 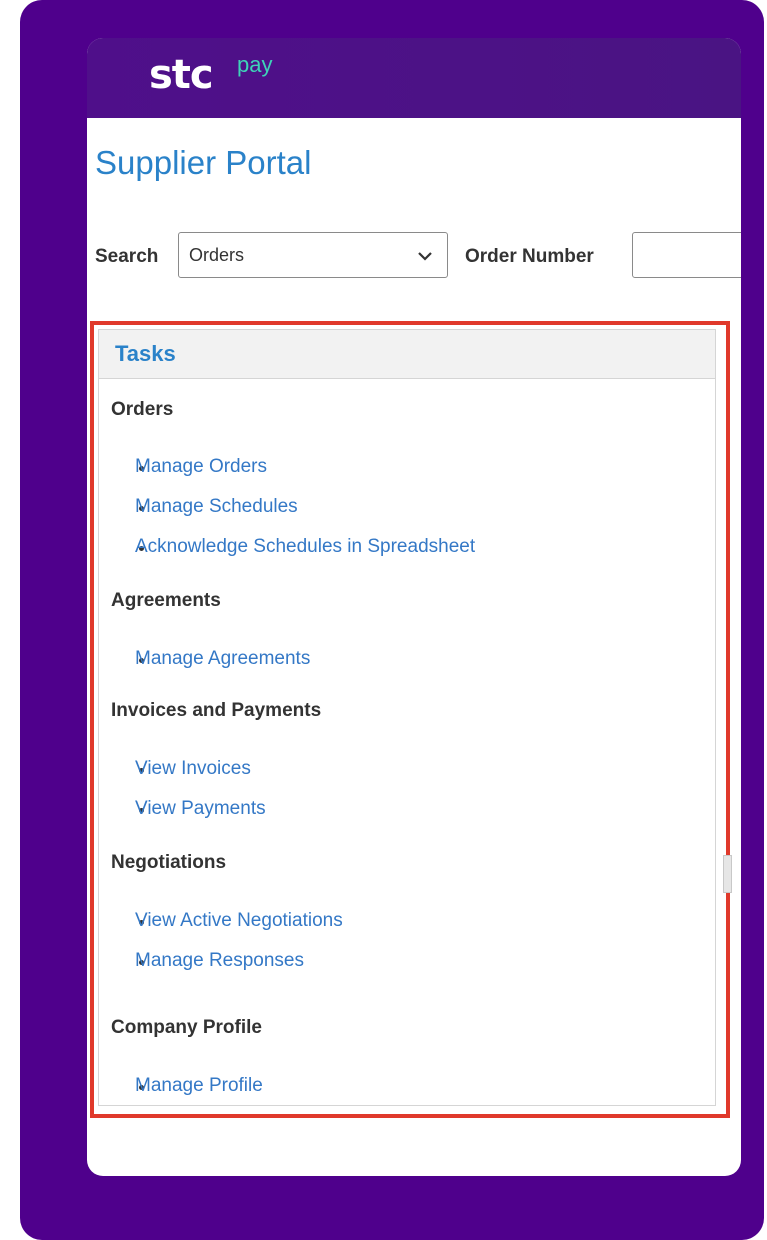 I want to click on link-view-active-negotiations: View Active Negotiations, so click(x=239, y=921).